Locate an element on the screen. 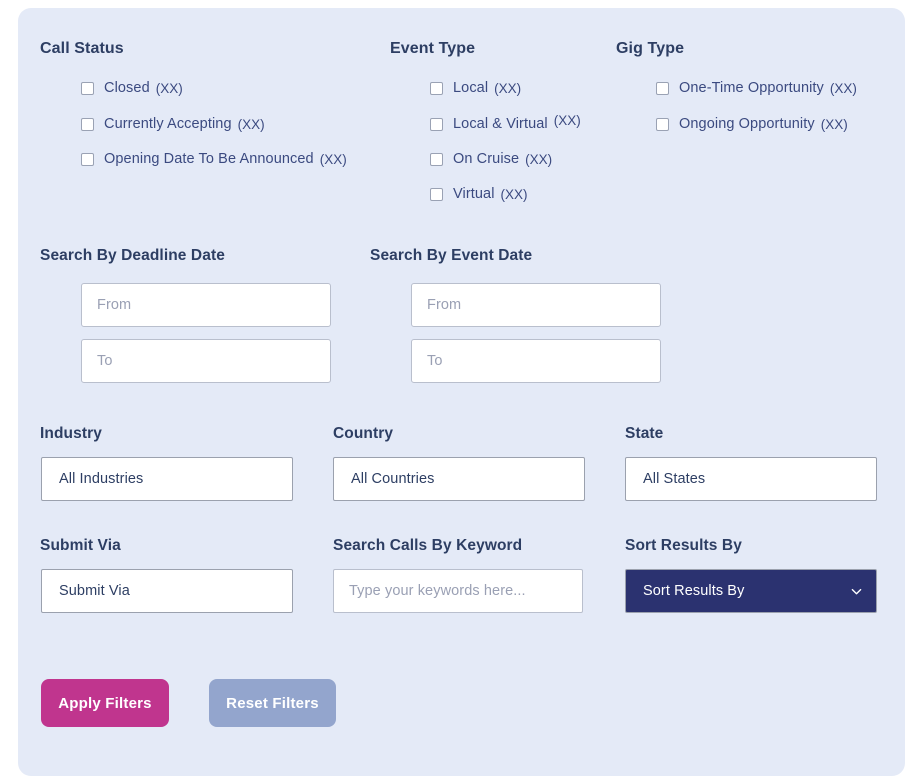  checkbox-row-on-cruise: On Cruise (XX) is located at coordinates (491, 159).